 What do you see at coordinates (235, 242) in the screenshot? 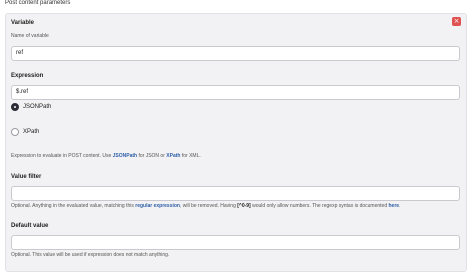
I see `default-value-input` at bounding box center [235, 242].